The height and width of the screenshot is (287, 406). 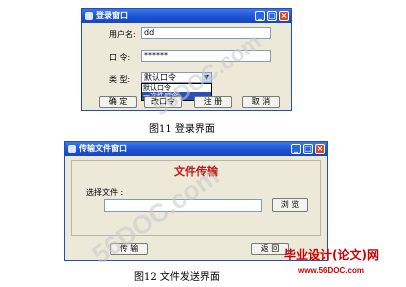 I want to click on transfer-window-title: 传输文件窗口, so click(x=103, y=148).